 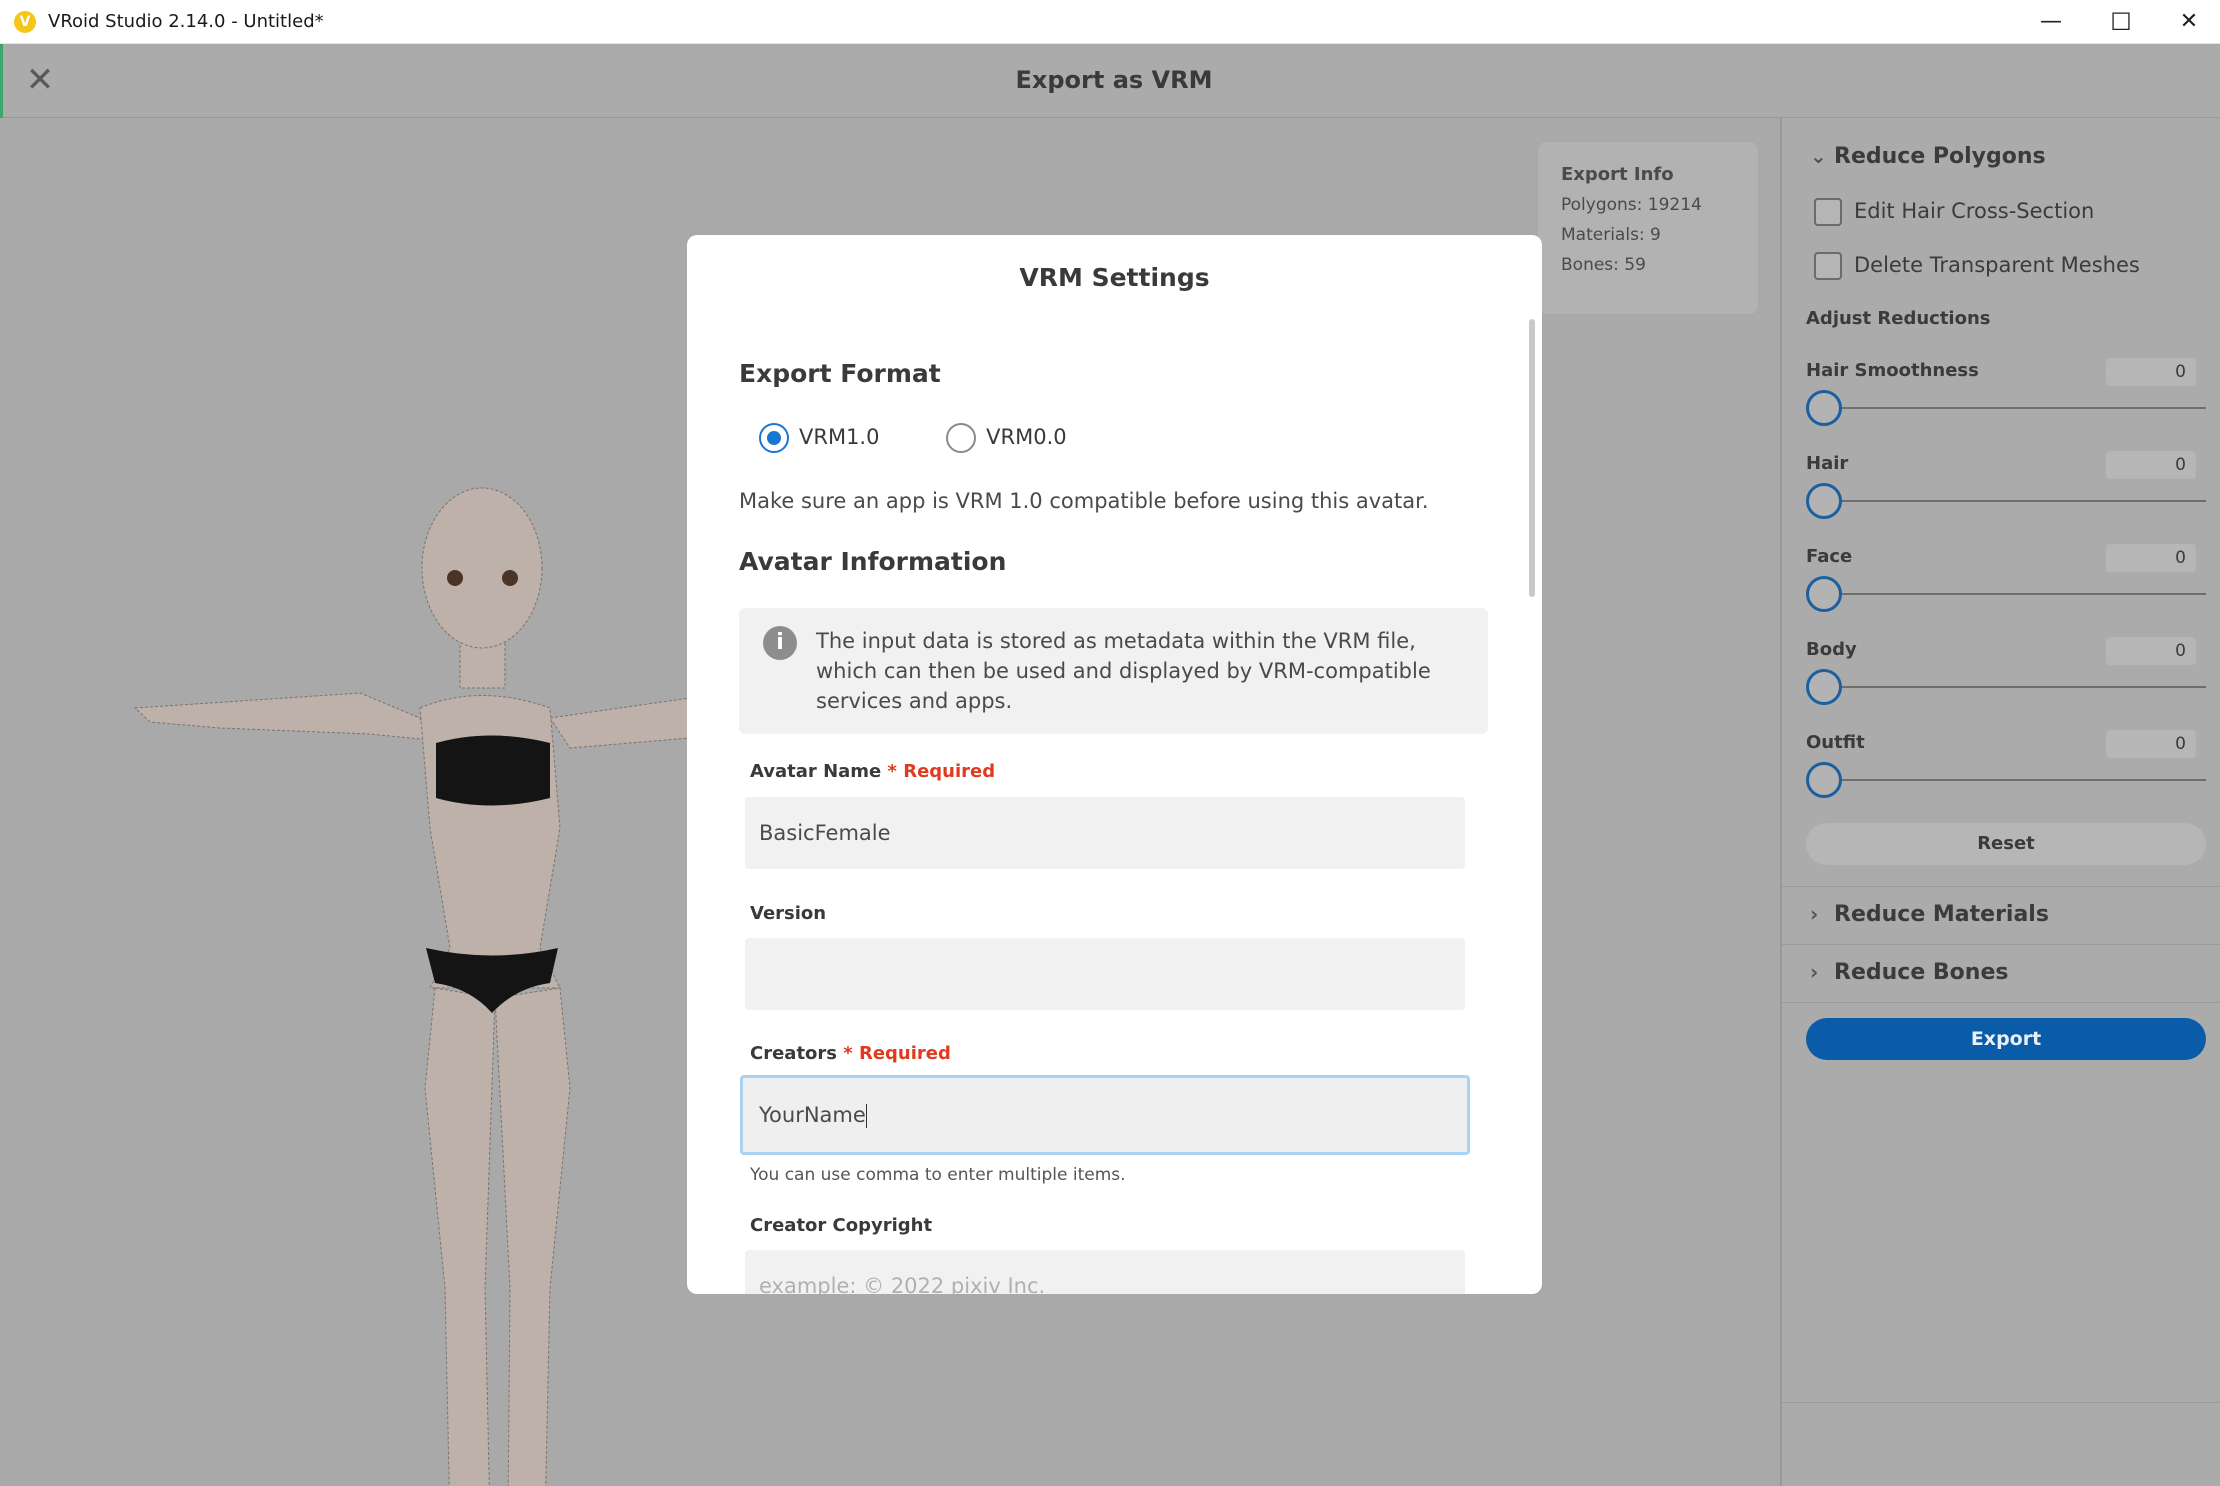 What do you see at coordinates (1831, 649) in the screenshot?
I see `slider-label-body: Body` at bounding box center [1831, 649].